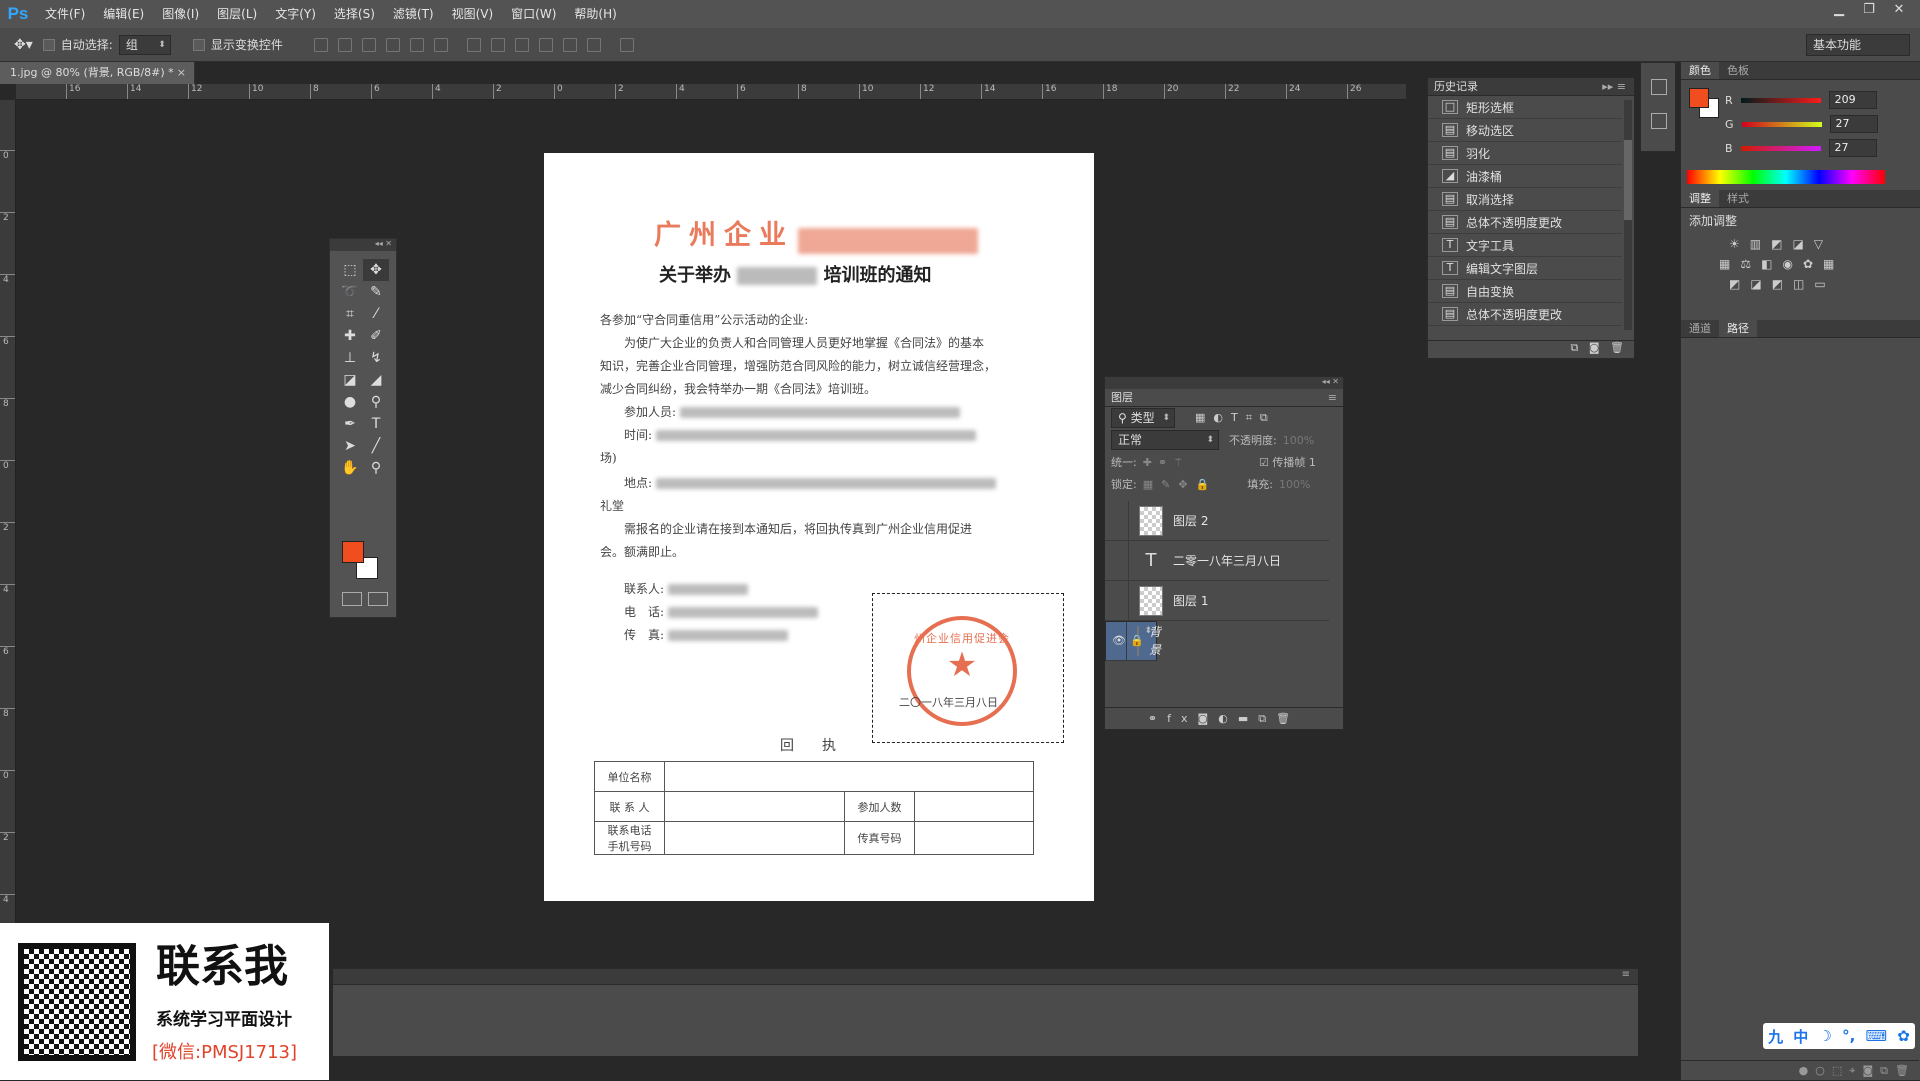  Describe the element at coordinates (1525, 107) in the screenshot. I see `history-item: □ 矩形选框` at that location.